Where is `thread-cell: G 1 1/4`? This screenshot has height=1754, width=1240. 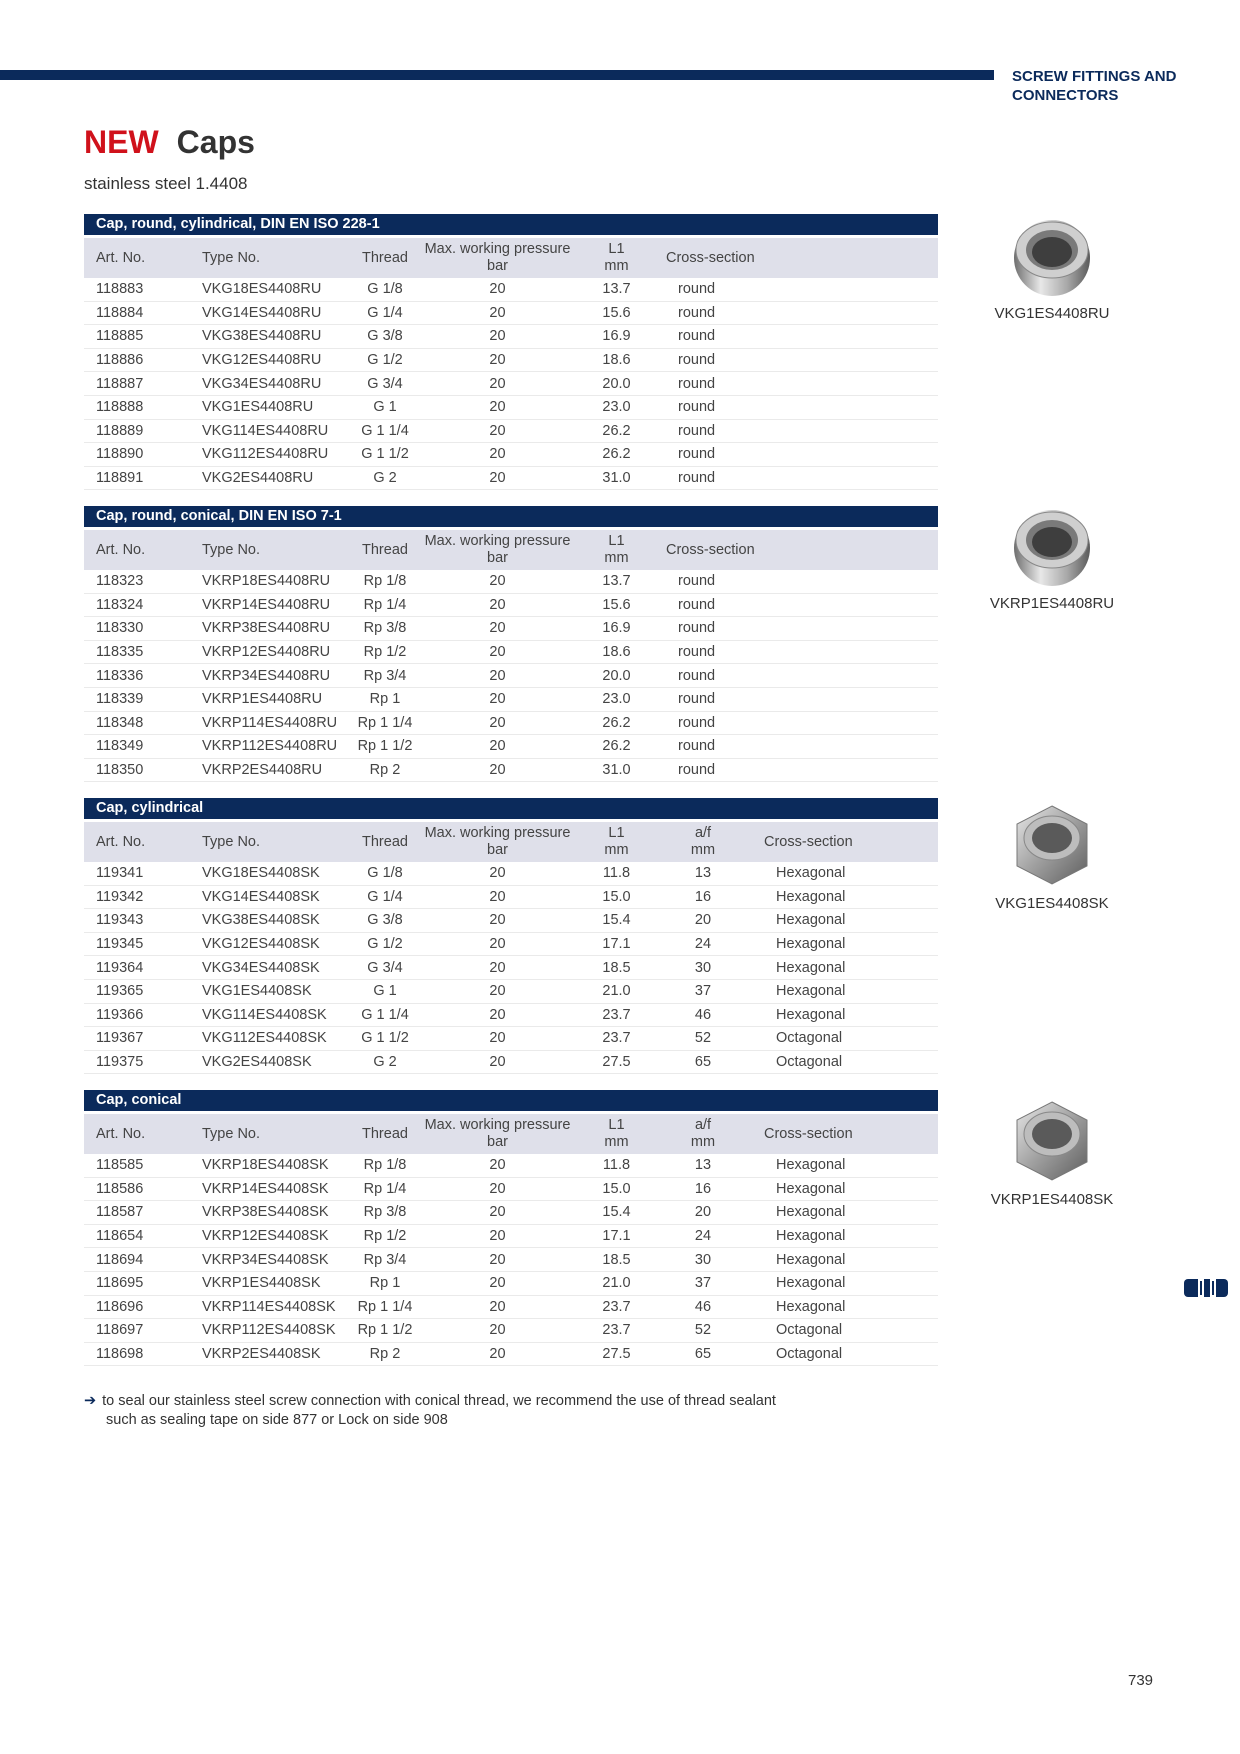
thread-cell: G 1 1/4 is located at coordinates (385, 1015).